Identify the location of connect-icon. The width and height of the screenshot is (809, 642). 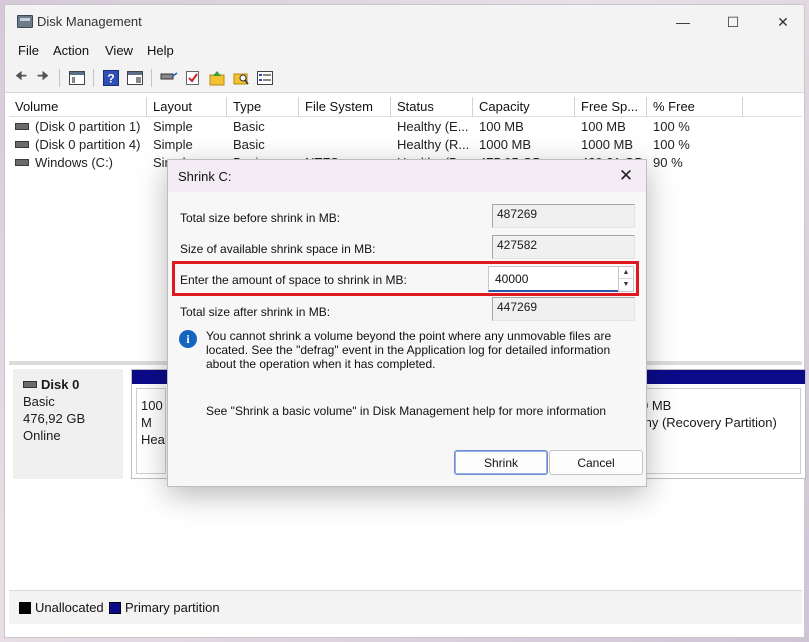
(169, 78).